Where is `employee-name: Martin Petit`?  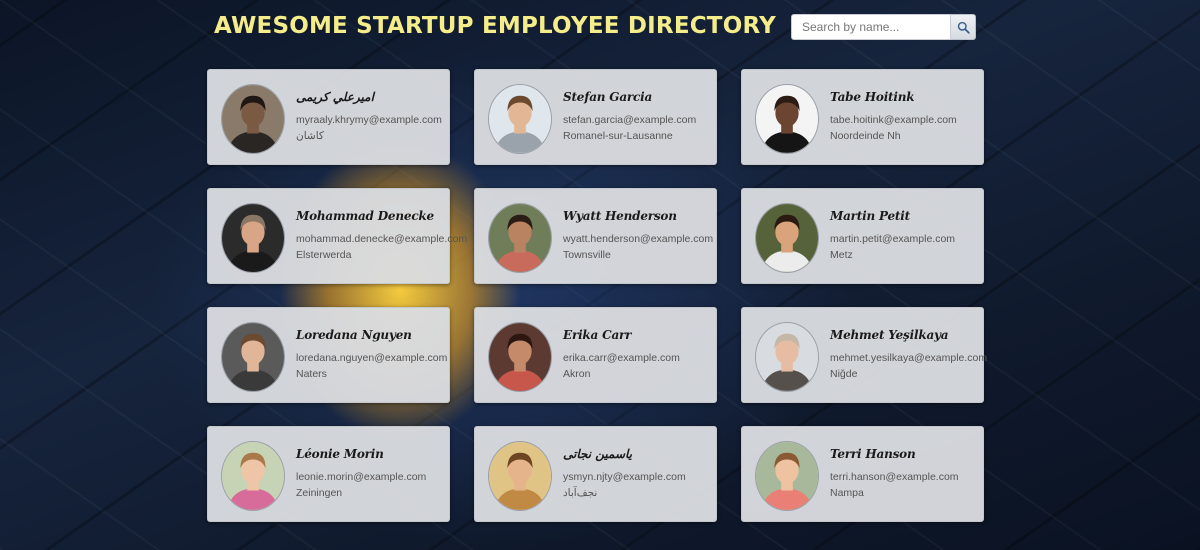
employee-name: Martin Petit is located at coordinates (870, 216).